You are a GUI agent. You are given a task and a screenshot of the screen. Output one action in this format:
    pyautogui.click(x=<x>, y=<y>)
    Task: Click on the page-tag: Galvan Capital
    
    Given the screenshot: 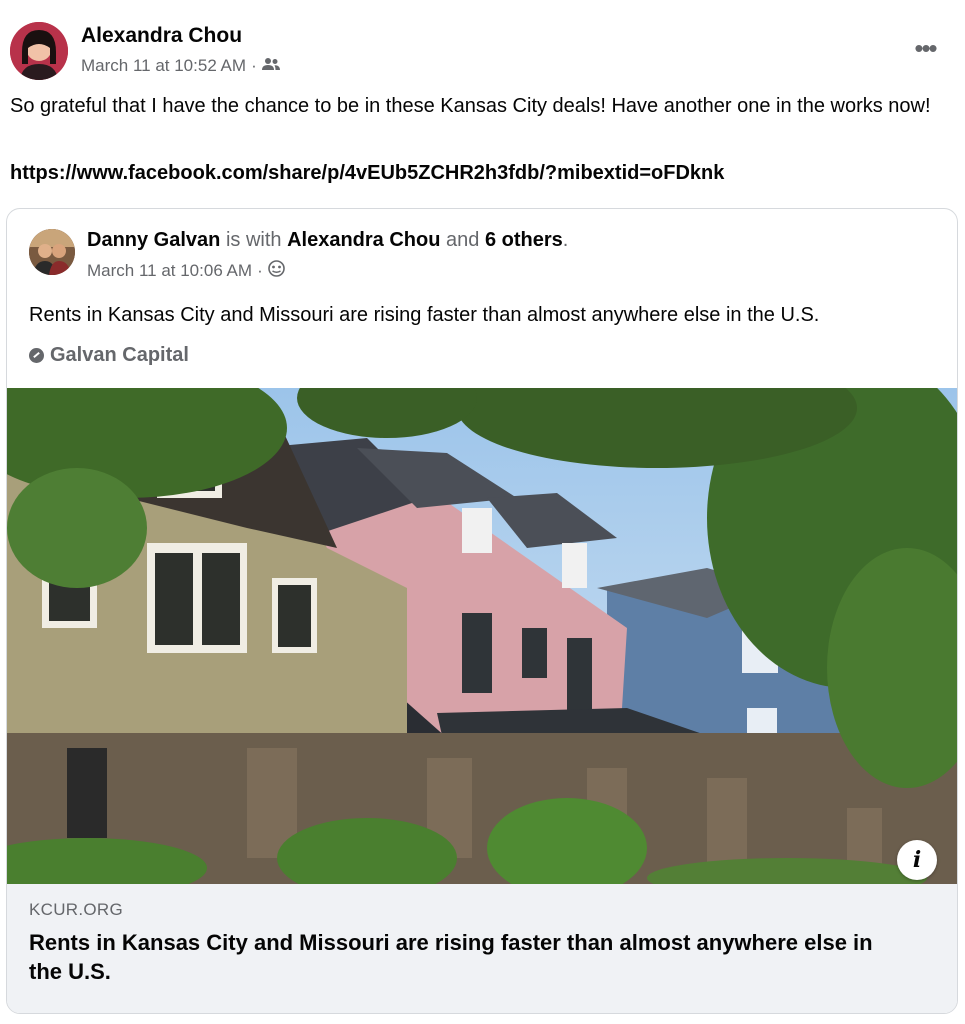 What is the action you would take?
    pyautogui.click(x=109, y=355)
    